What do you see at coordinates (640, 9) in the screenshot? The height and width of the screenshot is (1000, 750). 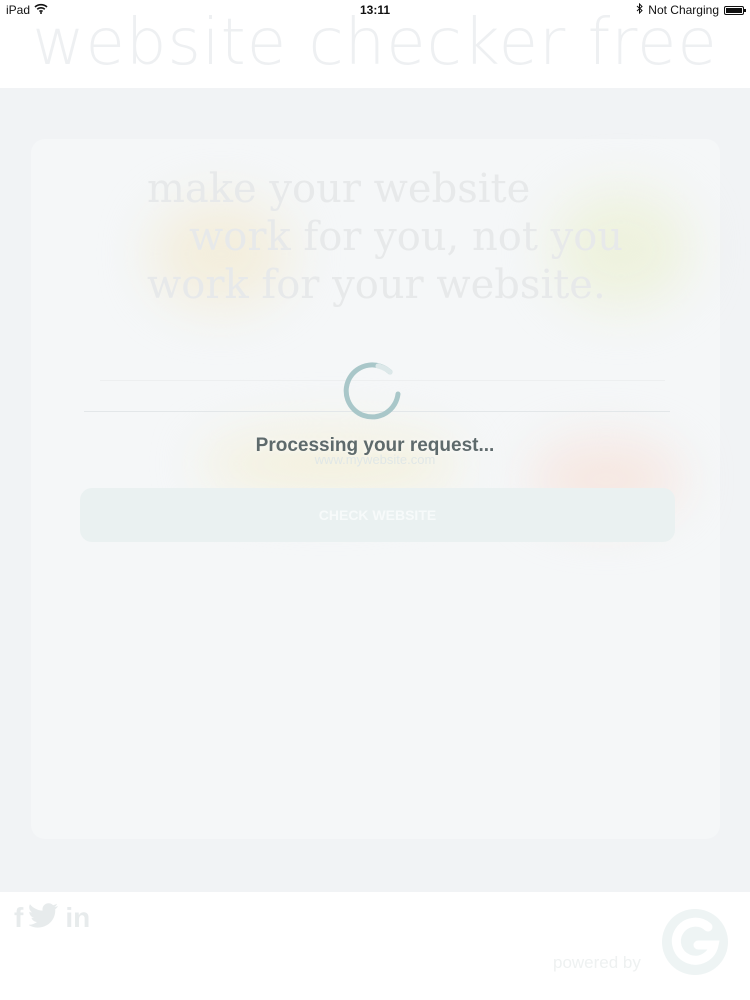 I see `bluetooth-icon` at bounding box center [640, 9].